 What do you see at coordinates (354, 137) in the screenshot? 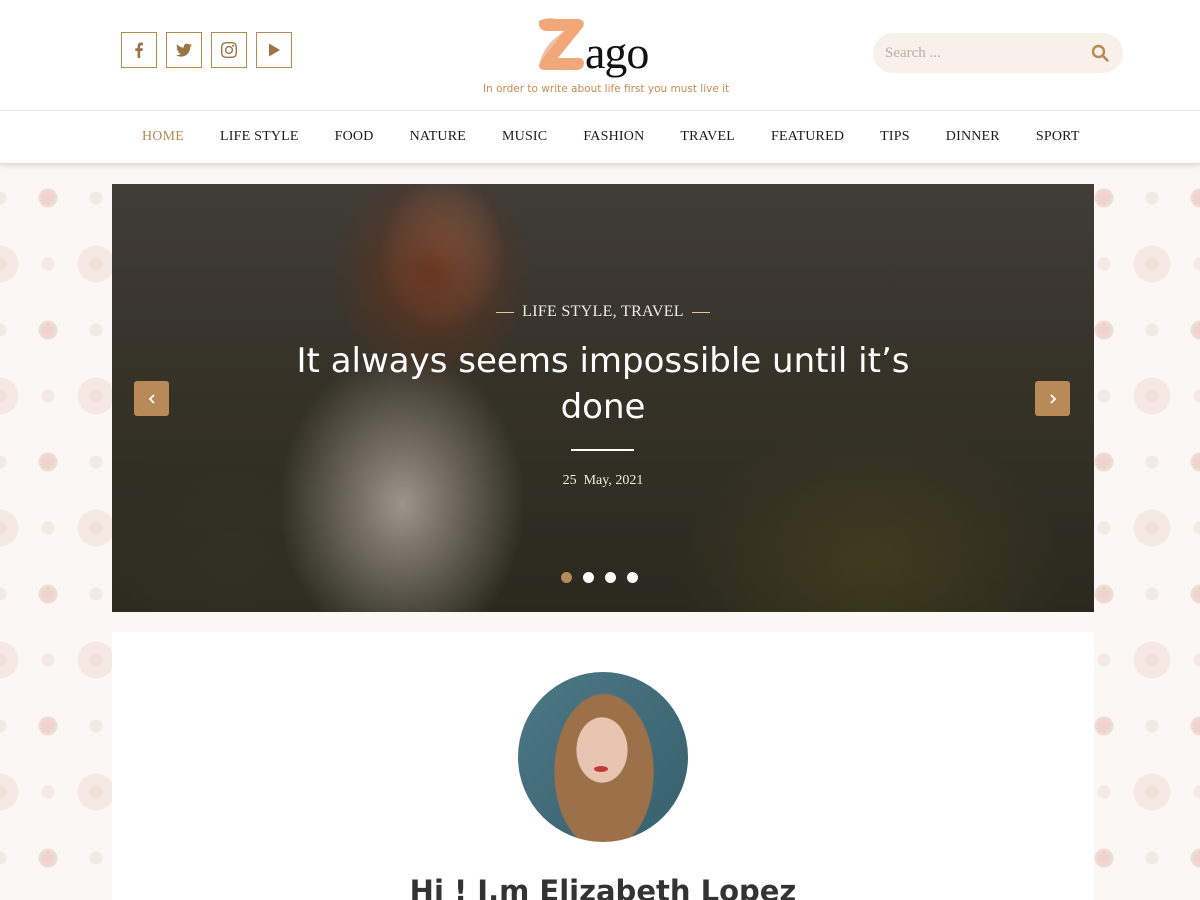
I see `nav-item-food: FOOD` at bounding box center [354, 137].